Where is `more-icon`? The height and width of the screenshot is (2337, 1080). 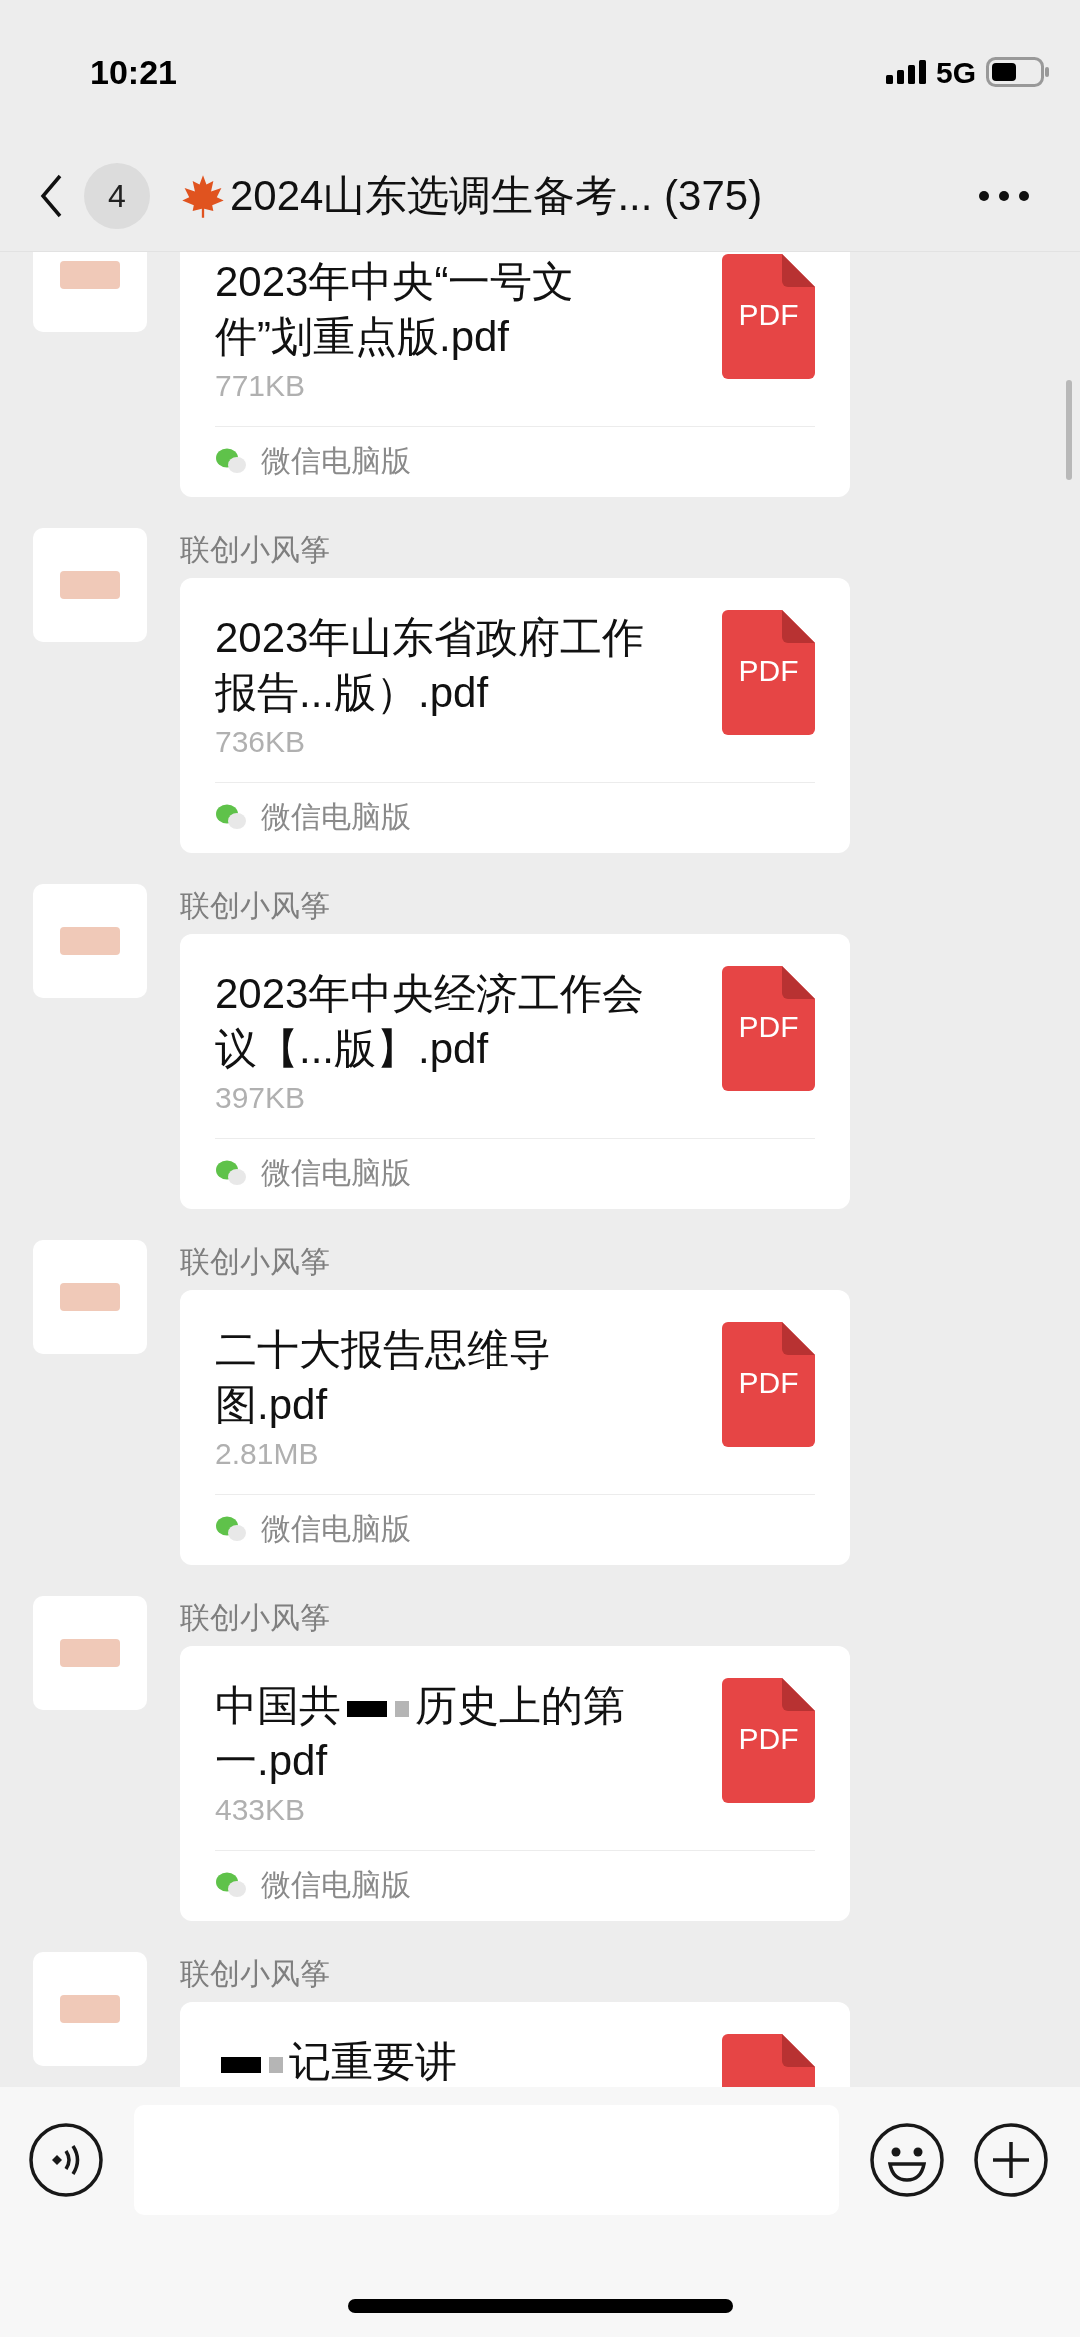
more-icon is located at coordinates (1004, 195).